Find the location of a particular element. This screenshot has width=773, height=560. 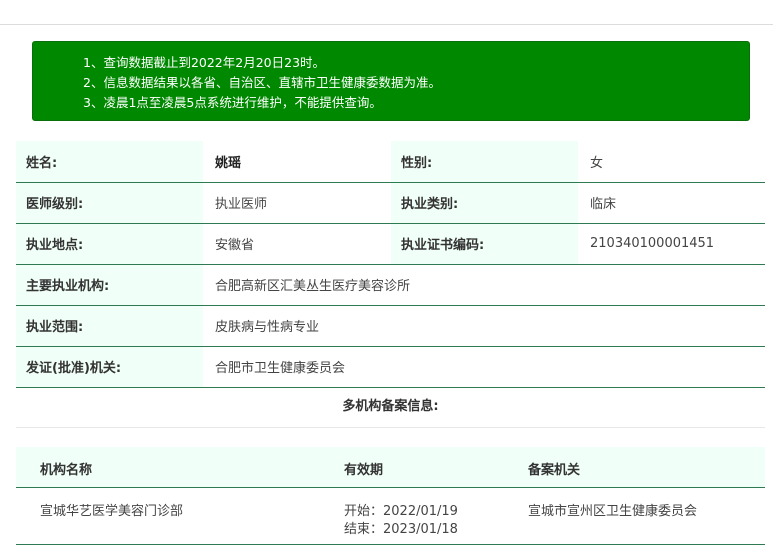

multi-table-header: 机构名称 有效期 备案机关 is located at coordinates (390, 467).